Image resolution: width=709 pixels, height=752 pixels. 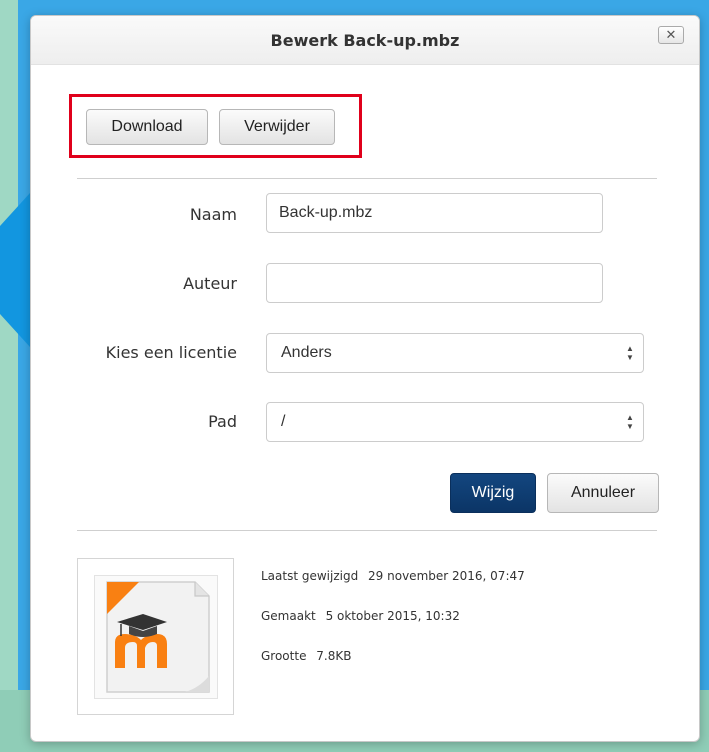 What do you see at coordinates (434, 283) in the screenshot?
I see `author-input` at bounding box center [434, 283].